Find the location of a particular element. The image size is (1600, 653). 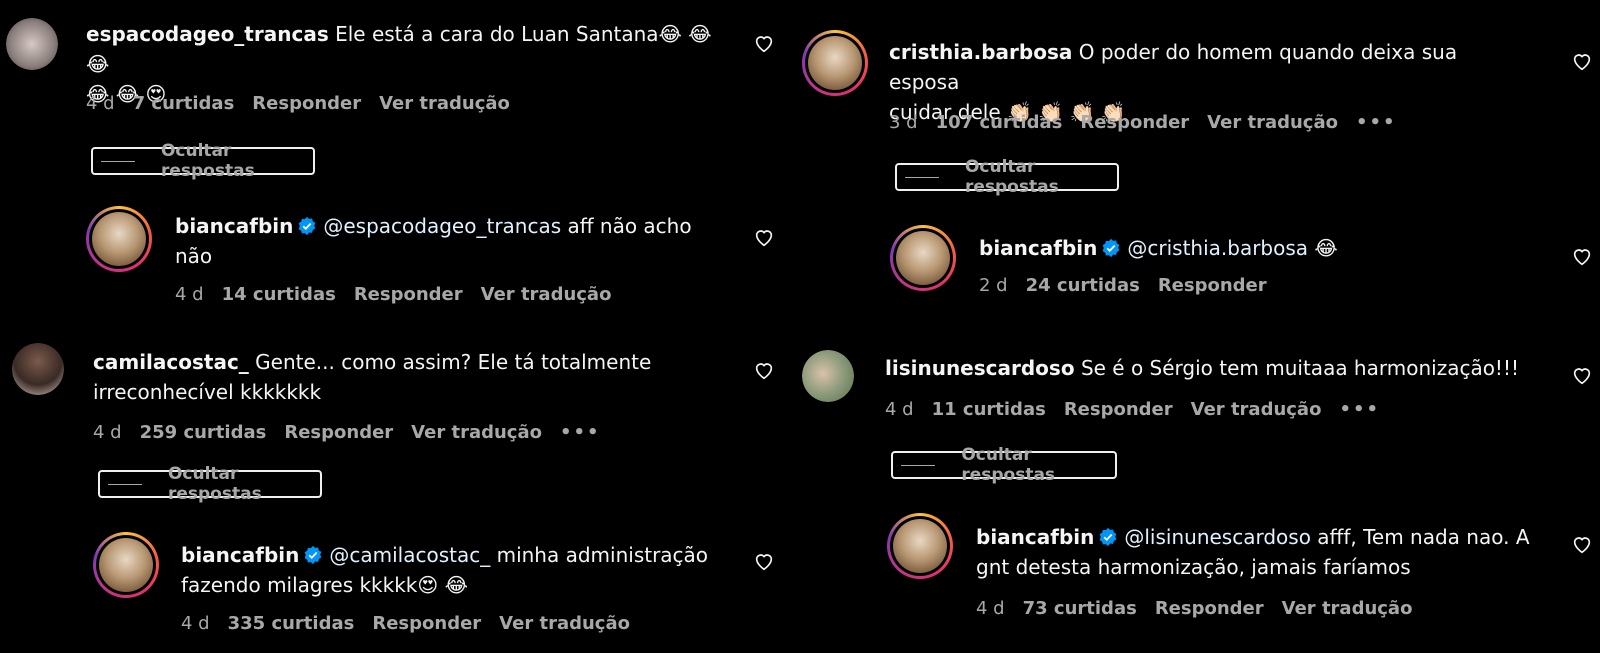

comment-meta: 4 d 11 curtidas Responder Ver tradução ••• is located at coordinates (1141, 409).